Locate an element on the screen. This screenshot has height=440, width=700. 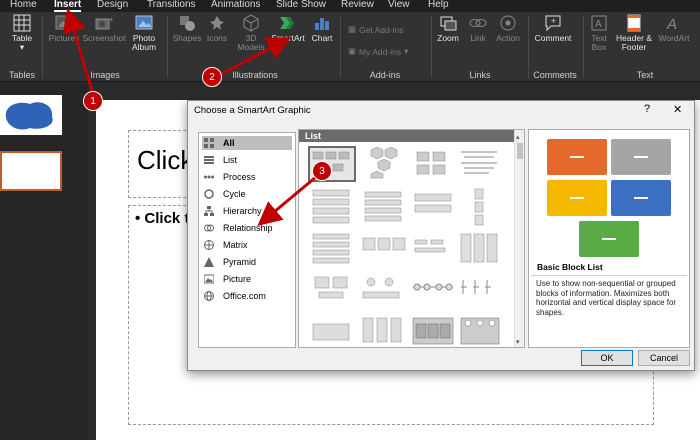
category-hierarchy: Hierarchy is located at coordinates (247, 211).